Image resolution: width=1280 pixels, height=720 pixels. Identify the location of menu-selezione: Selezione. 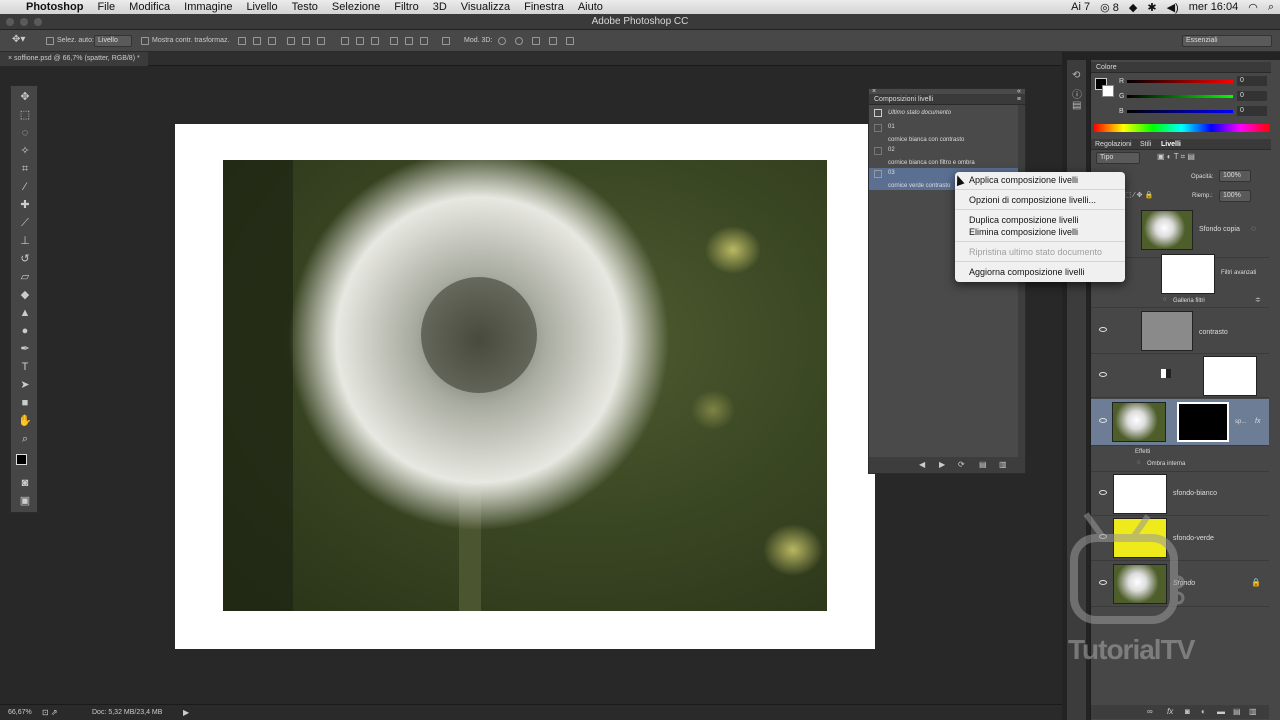
(356, 7).